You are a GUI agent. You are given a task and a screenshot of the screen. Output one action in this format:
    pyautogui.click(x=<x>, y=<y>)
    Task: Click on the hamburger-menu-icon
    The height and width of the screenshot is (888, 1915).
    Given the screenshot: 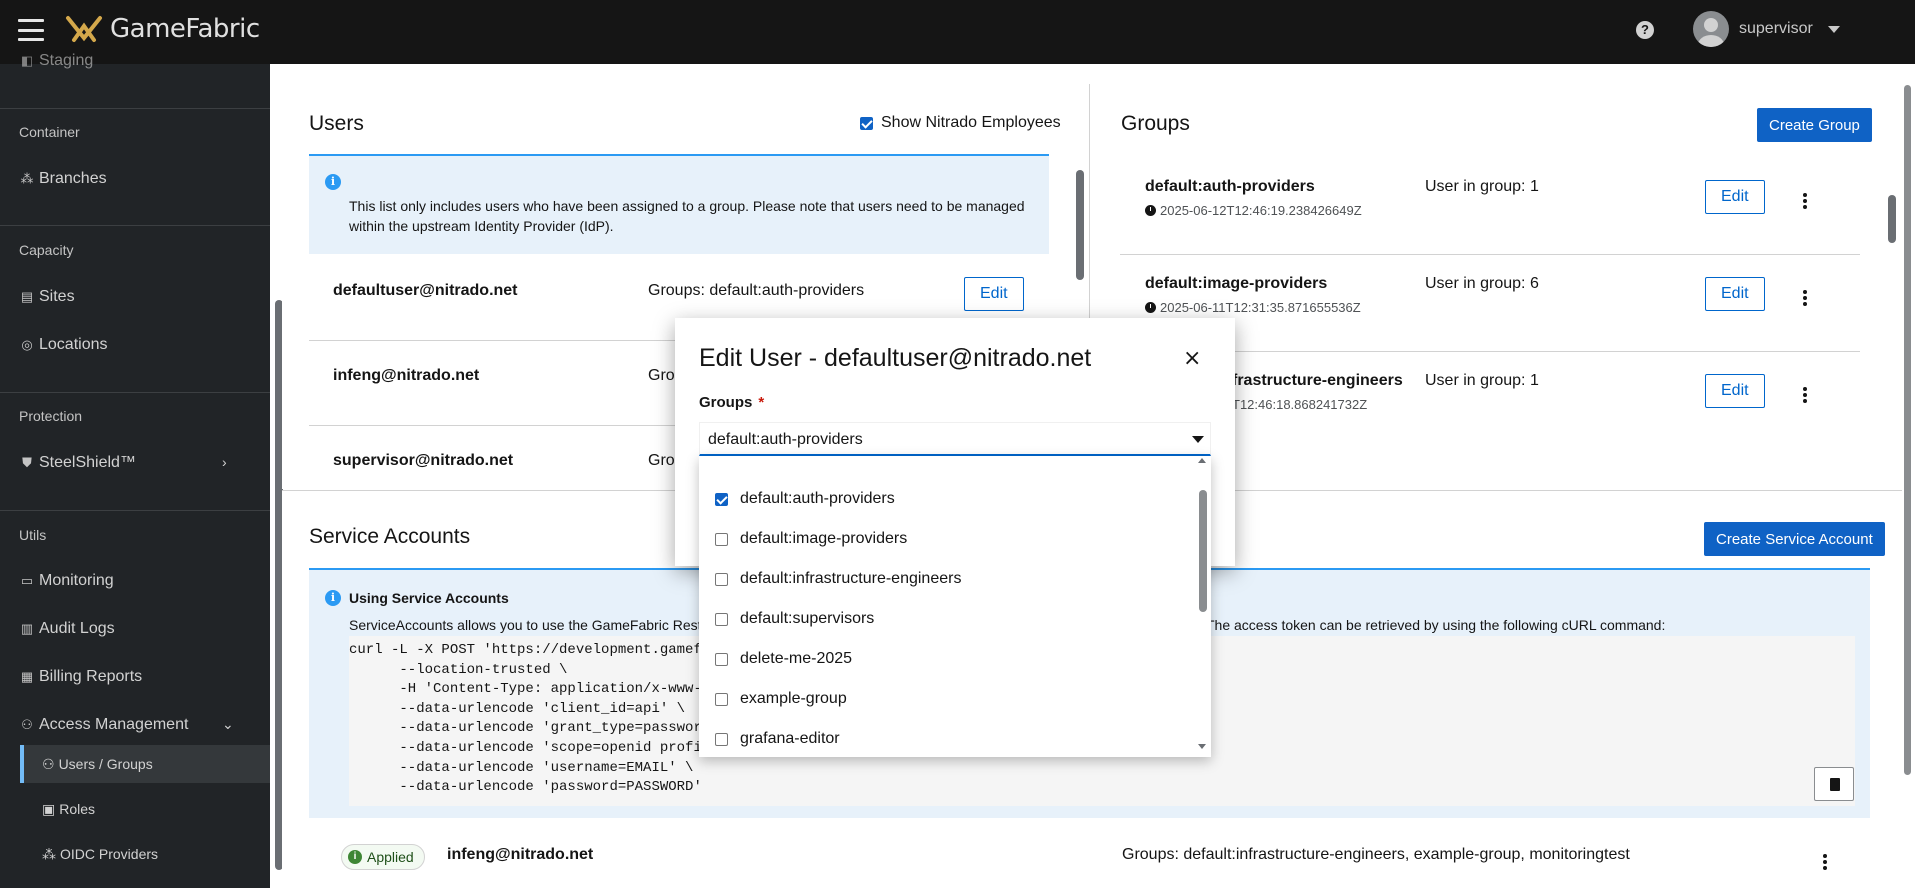 What is the action you would take?
    pyautogui.click(x=31, y=30)
    